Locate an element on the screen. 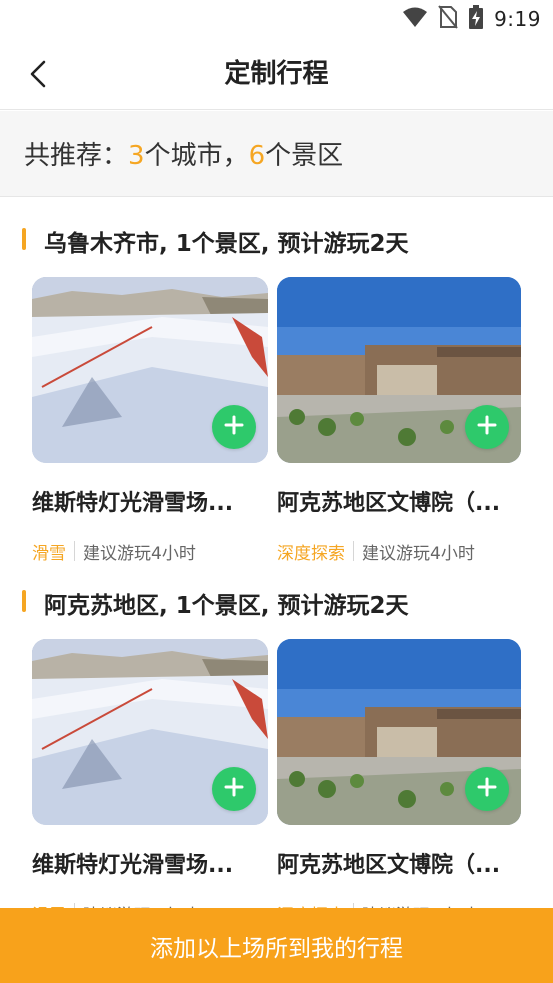 This screenshot has height=983, width=553. city-count: 3 is located at coordinates (136, 156).